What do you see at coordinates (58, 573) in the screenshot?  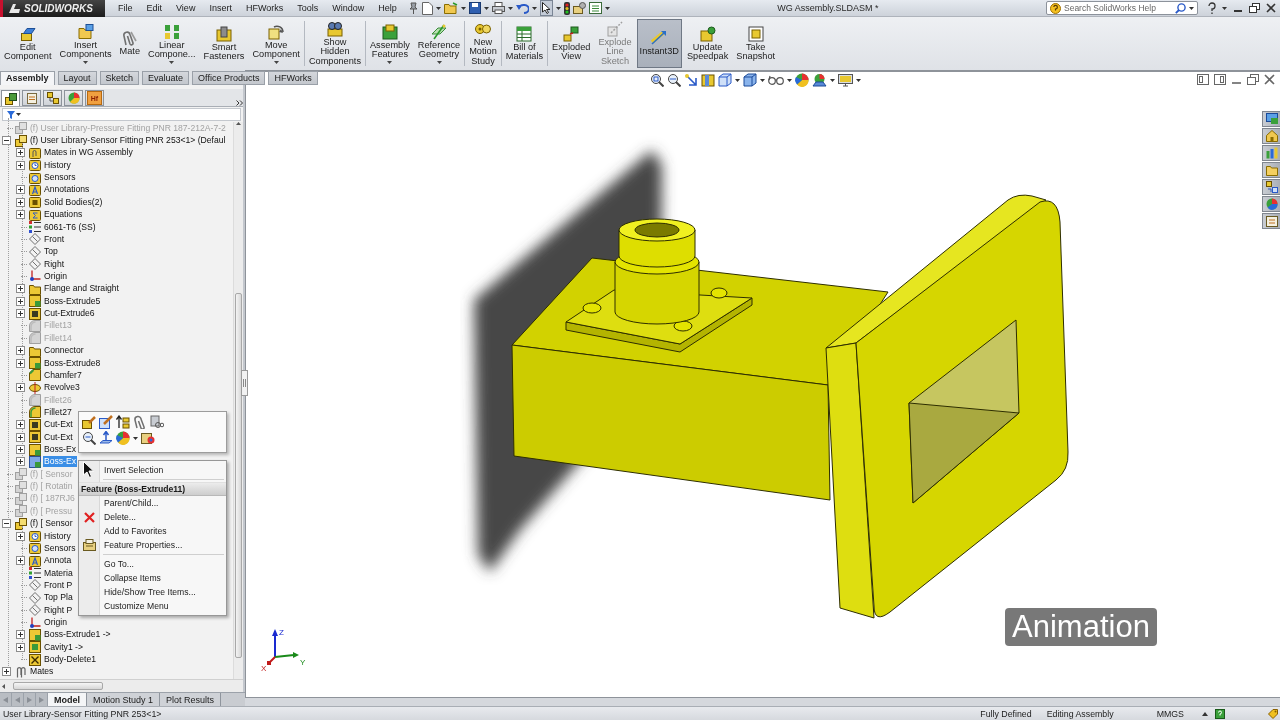 I see `tree-item-label: Materia` at bounding box center [58, 573].